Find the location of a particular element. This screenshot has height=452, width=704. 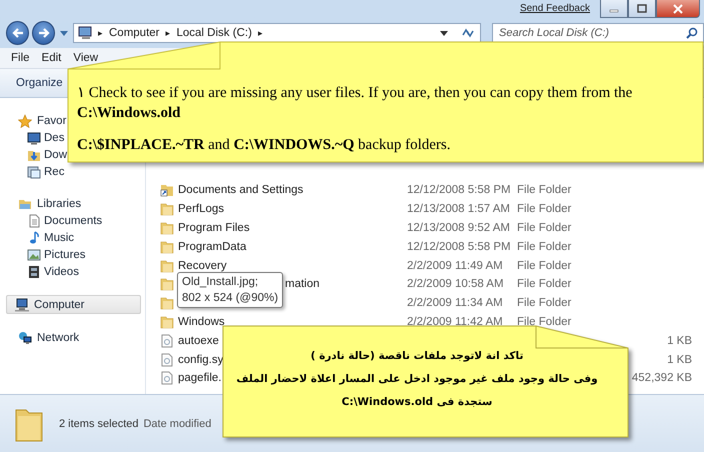

monitor-icon is located at coordinates (34, 137).